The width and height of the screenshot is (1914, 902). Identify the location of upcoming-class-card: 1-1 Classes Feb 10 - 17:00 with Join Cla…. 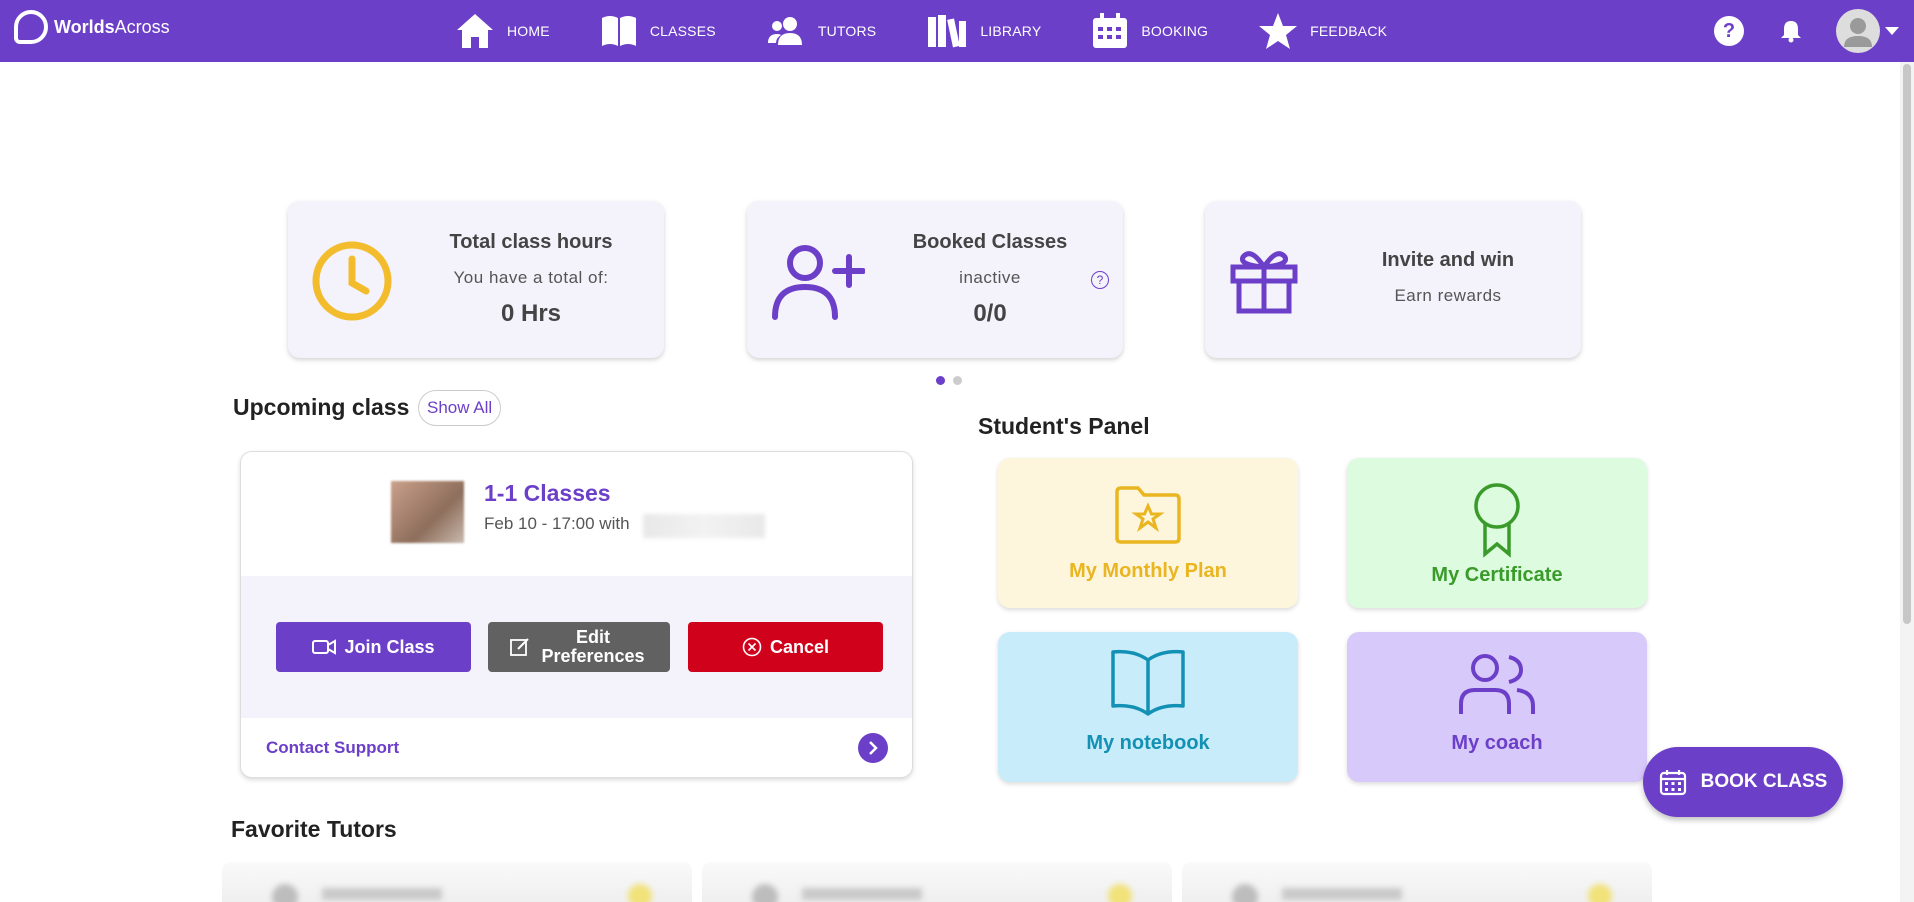
(576, 614).